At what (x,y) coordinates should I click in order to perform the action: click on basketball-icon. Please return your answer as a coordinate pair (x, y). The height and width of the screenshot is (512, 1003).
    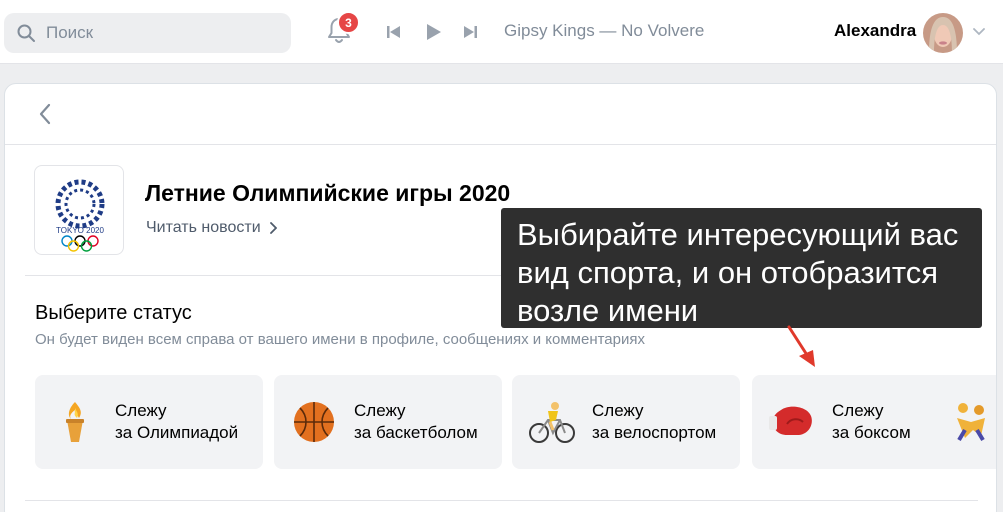
    Looking at the image, I should click on (314, 422).